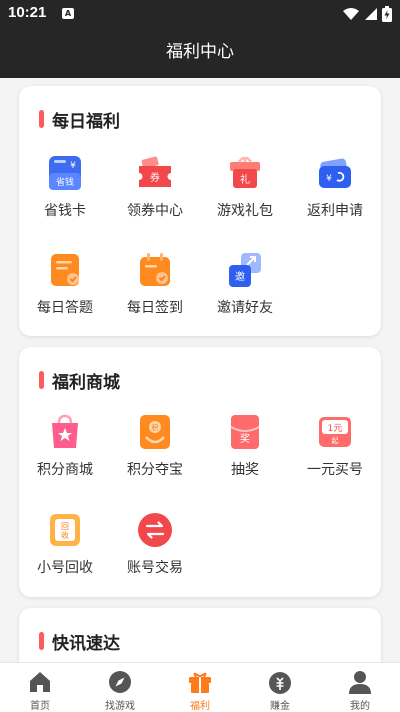 This screenshot has height=712, width=400. Describe the element at coordinates (245, 291) in the screenshot. I see `invite-friends-button: 邀 邀请好友` at that location.